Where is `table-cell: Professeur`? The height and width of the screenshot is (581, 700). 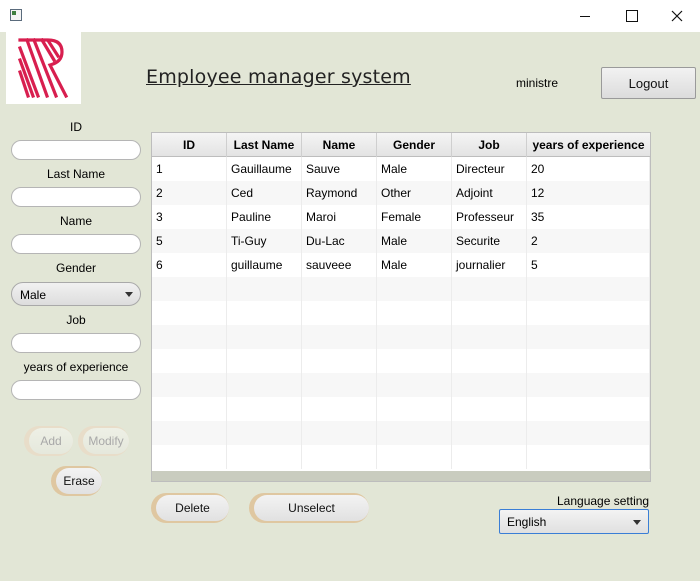
table-cell: Professeur is located at coordinates (489, 217).